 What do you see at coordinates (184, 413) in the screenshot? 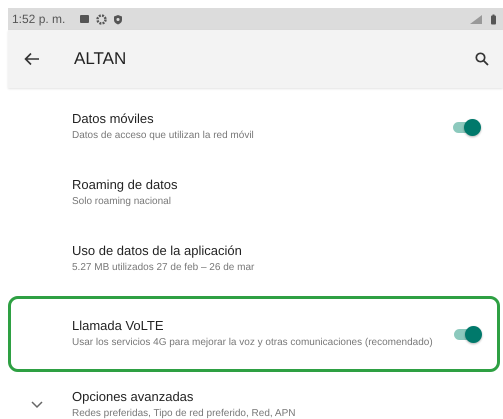
I see `setting-summary: Redes preferidas, Tipo de red preferido, Red, APN` at bounding box center [184, 413].